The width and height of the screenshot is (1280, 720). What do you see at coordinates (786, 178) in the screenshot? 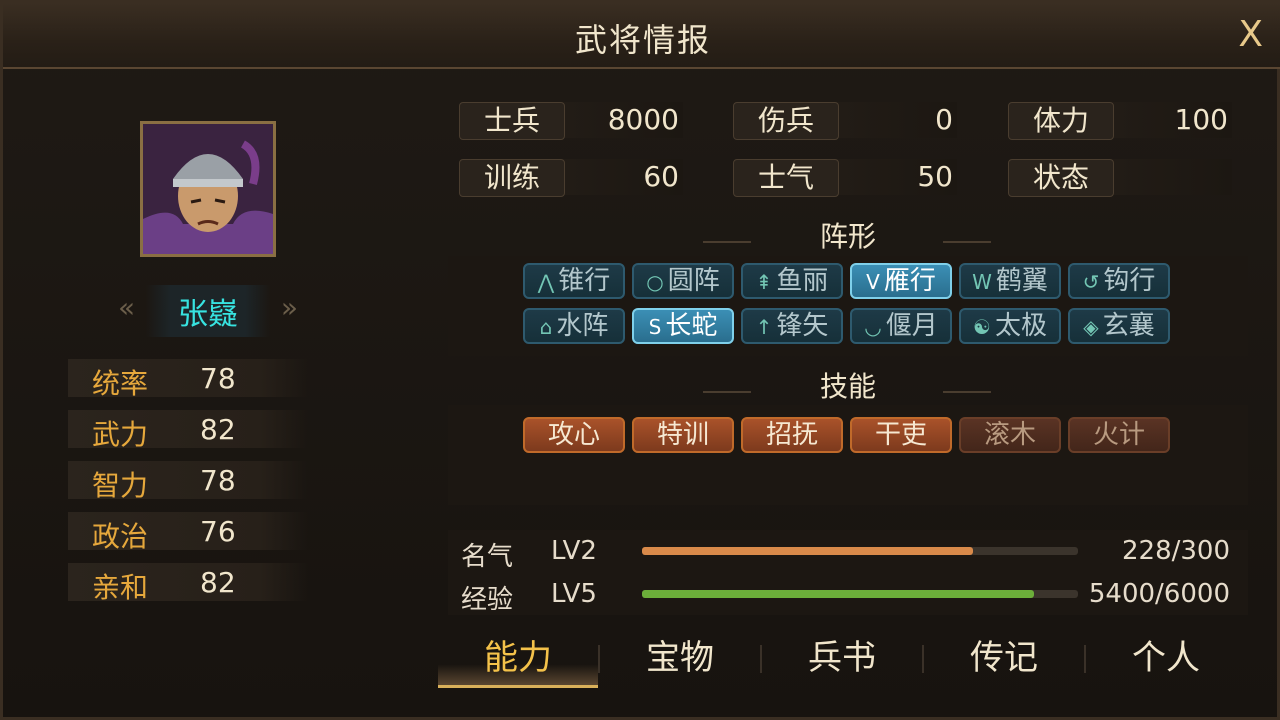
I see `info-label: 士气` at bounding box center [786, 178].